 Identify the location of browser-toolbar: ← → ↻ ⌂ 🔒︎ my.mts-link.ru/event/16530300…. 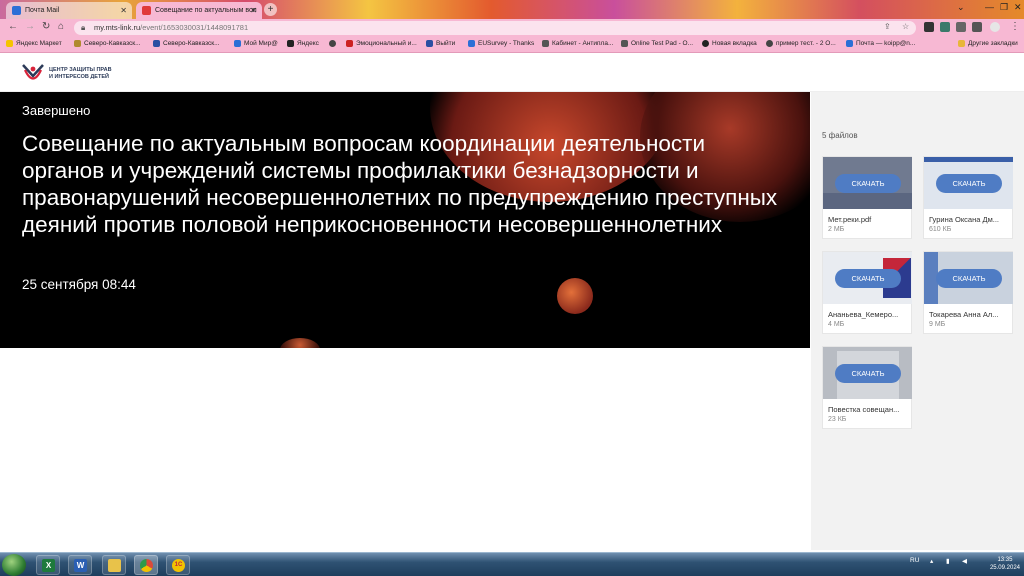
(512, 28).